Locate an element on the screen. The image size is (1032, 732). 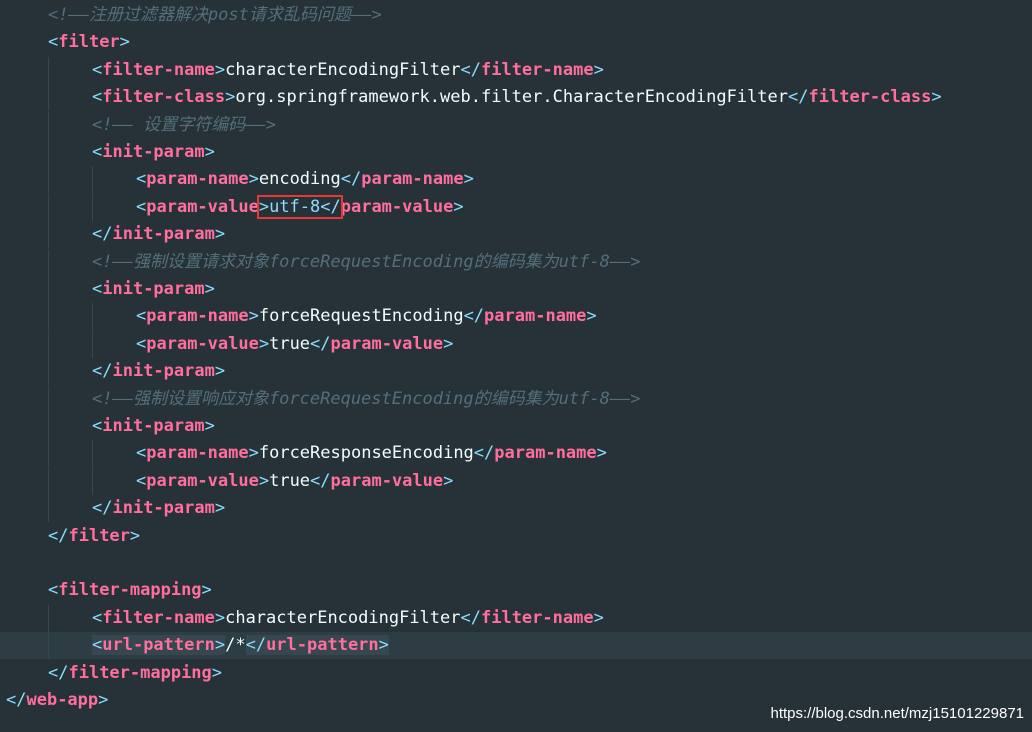
code-comment: <!—— 设置字符编码——> is located at coordinates (184, 124).